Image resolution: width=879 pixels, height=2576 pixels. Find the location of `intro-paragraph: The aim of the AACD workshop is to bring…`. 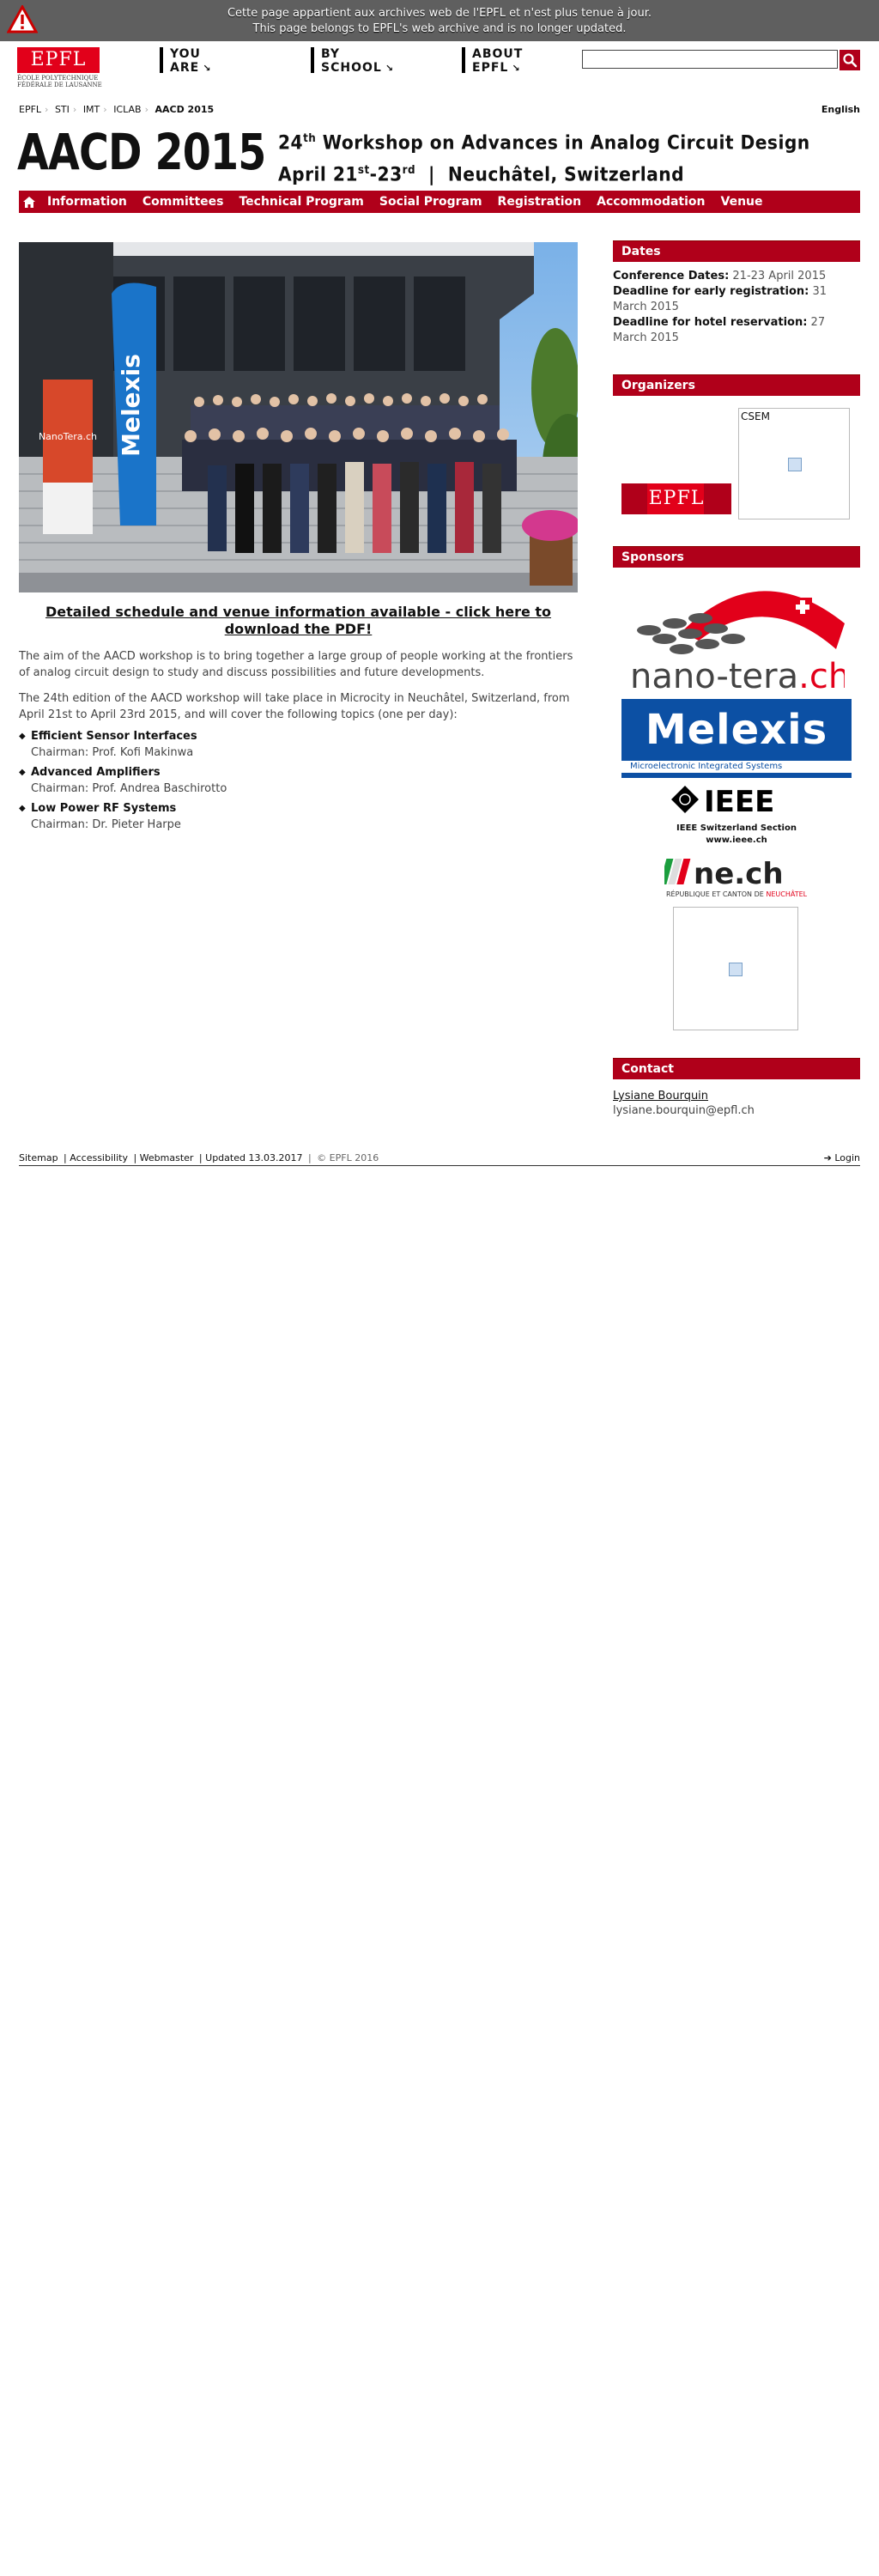

intro-paragraph: The aim of the AACD workshop is to bring… is located at coordinates (296, 664).